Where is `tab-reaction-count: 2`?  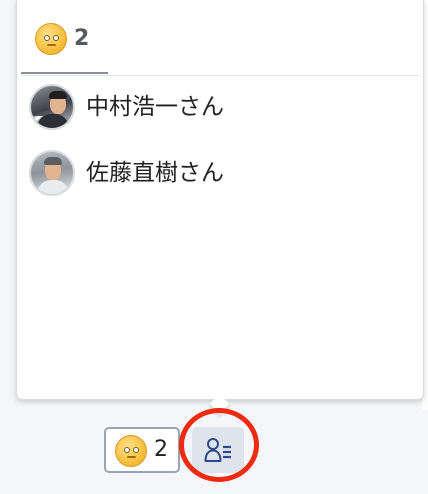
tab-reaction-count: 2 is located at coordinates (82, 38).